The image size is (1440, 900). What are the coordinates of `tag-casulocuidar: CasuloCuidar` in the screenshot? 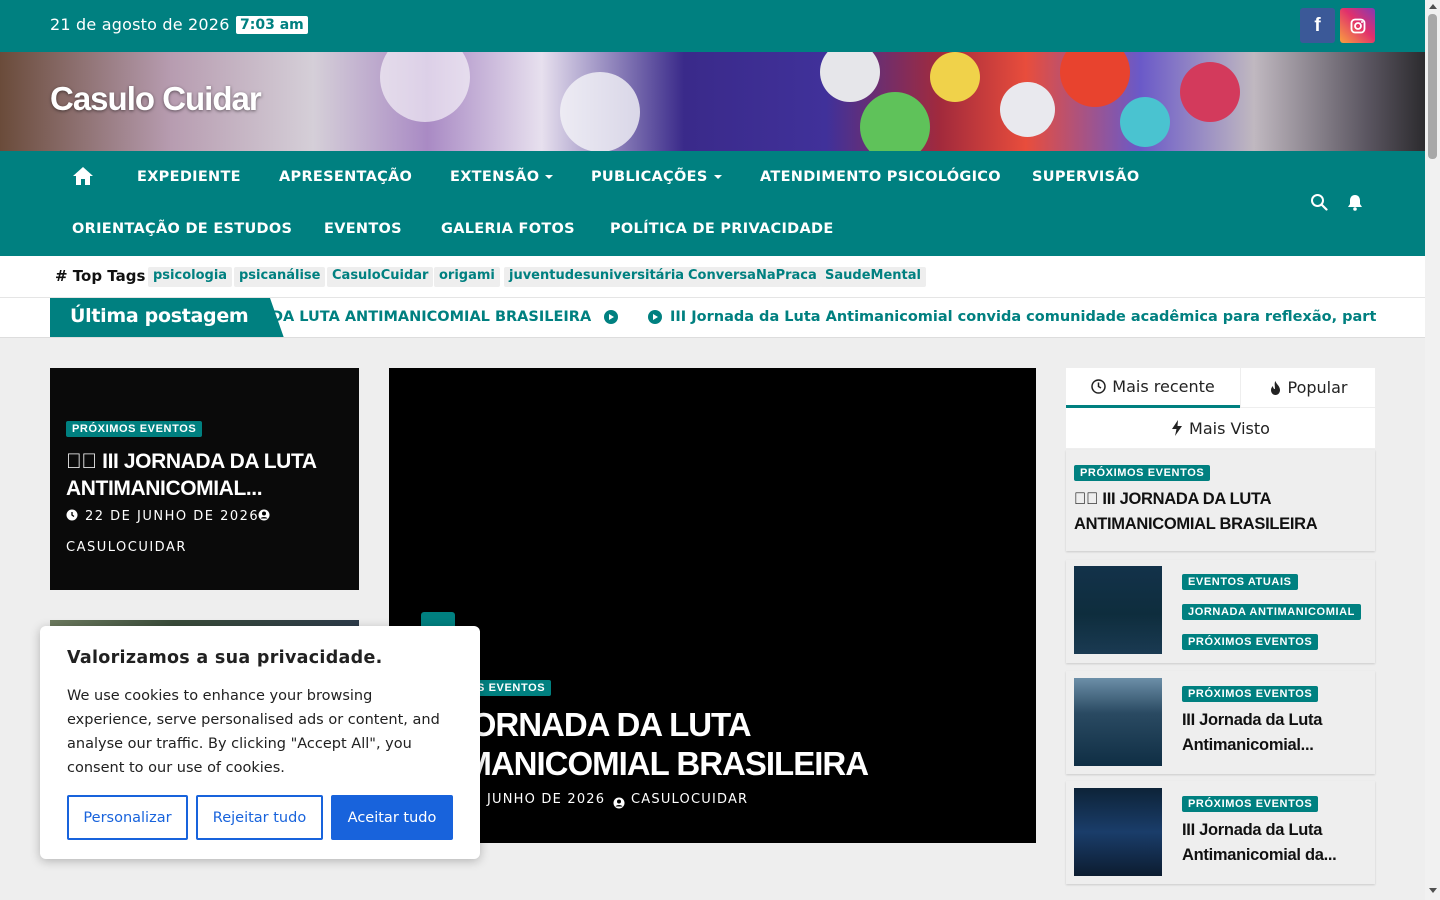 It's located at (380, 277).